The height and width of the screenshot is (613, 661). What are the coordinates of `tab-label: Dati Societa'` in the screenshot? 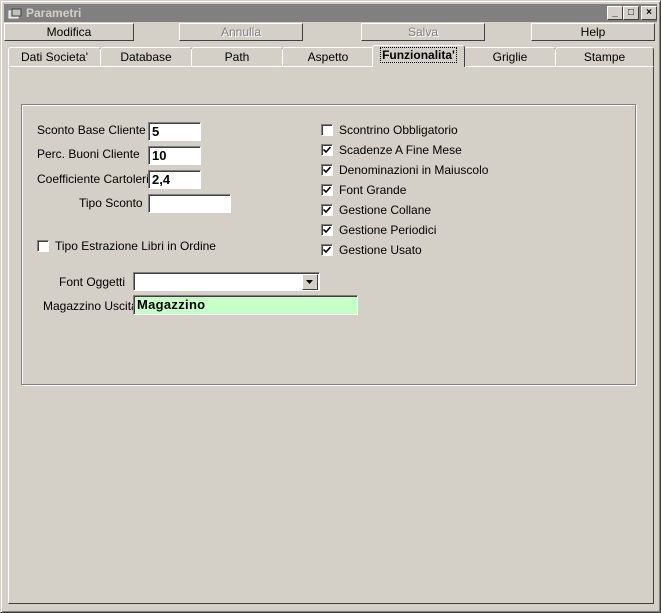 It's located at (54, 57).